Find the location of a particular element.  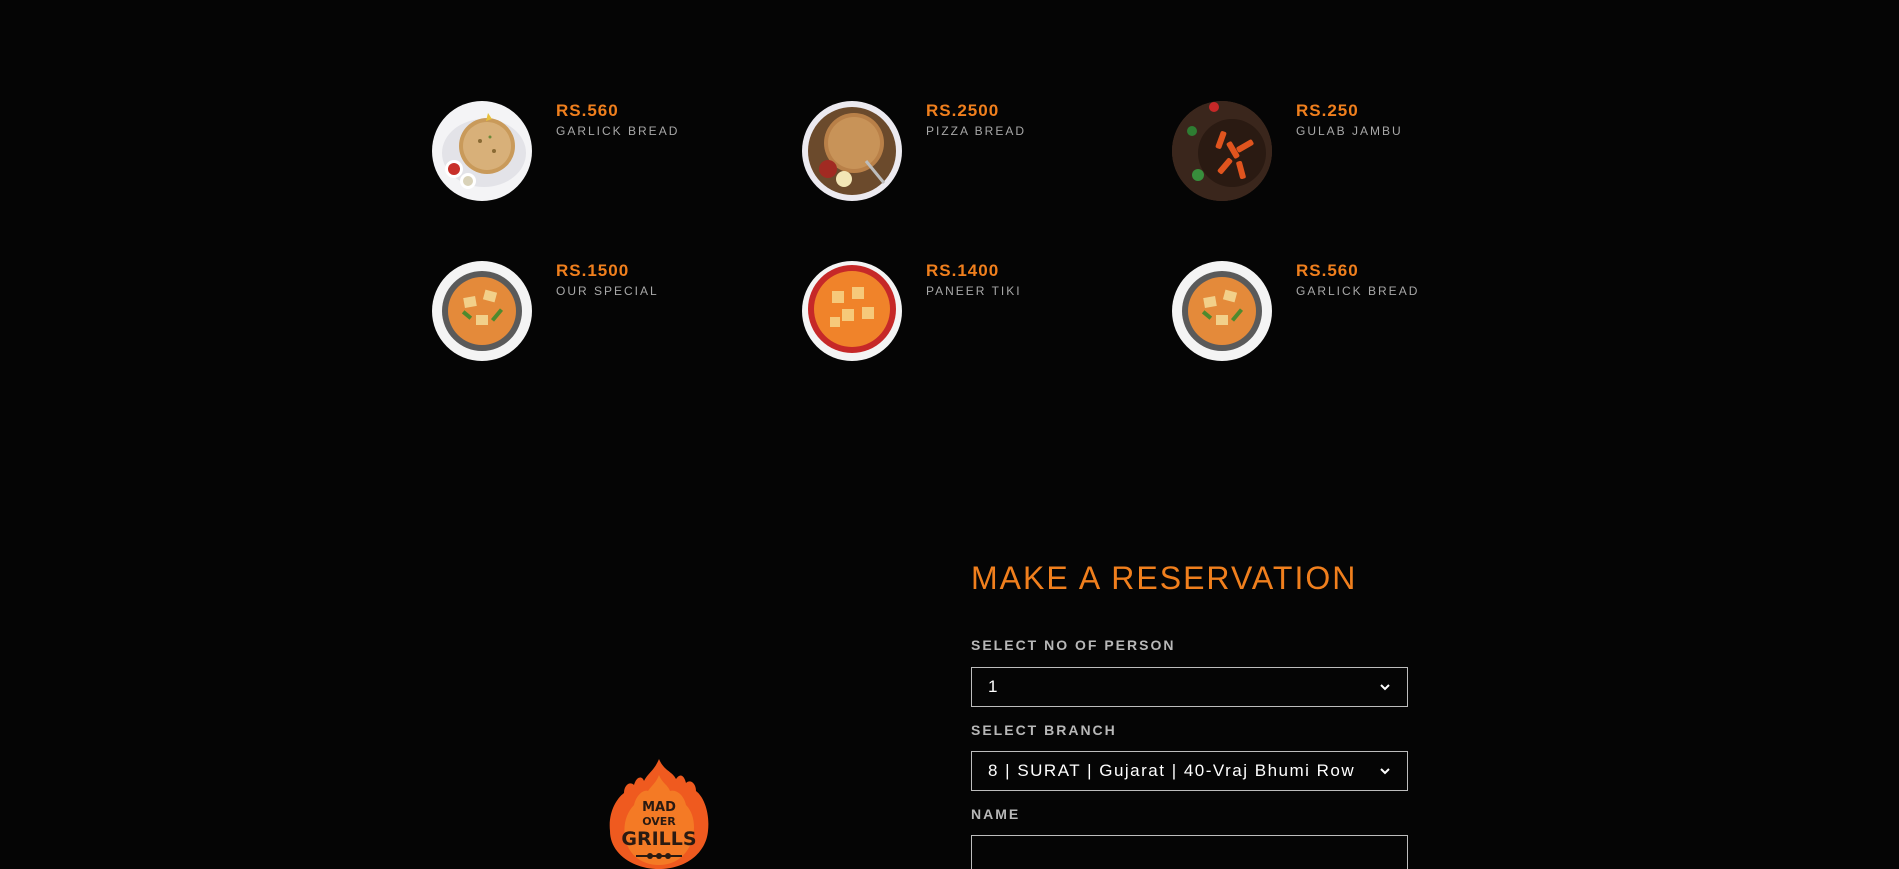

menu-item-name: PIZZA BREAD is located at coordinates (976, 131).